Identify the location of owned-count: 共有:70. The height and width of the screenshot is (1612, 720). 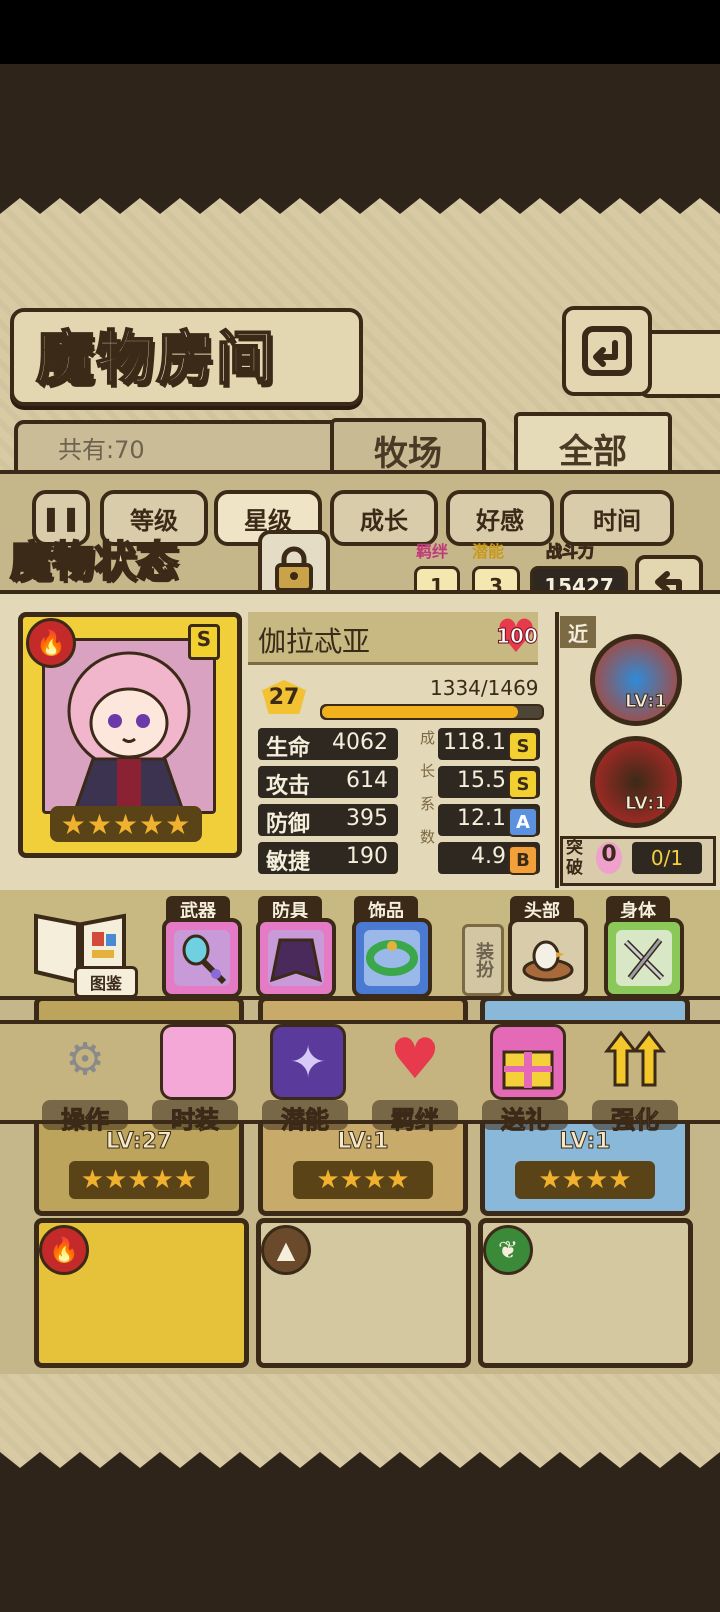
(101, 450).